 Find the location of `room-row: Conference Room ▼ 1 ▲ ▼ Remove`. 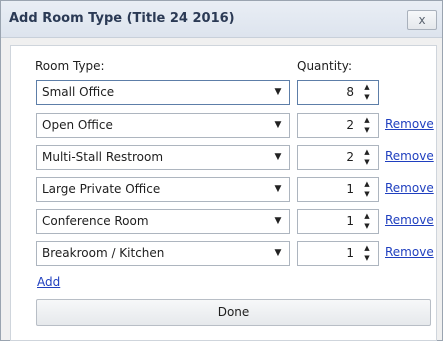

room-row: Conference Room ▼ 1 ▲ ▼ Remove is located at coordinates (223, 221).